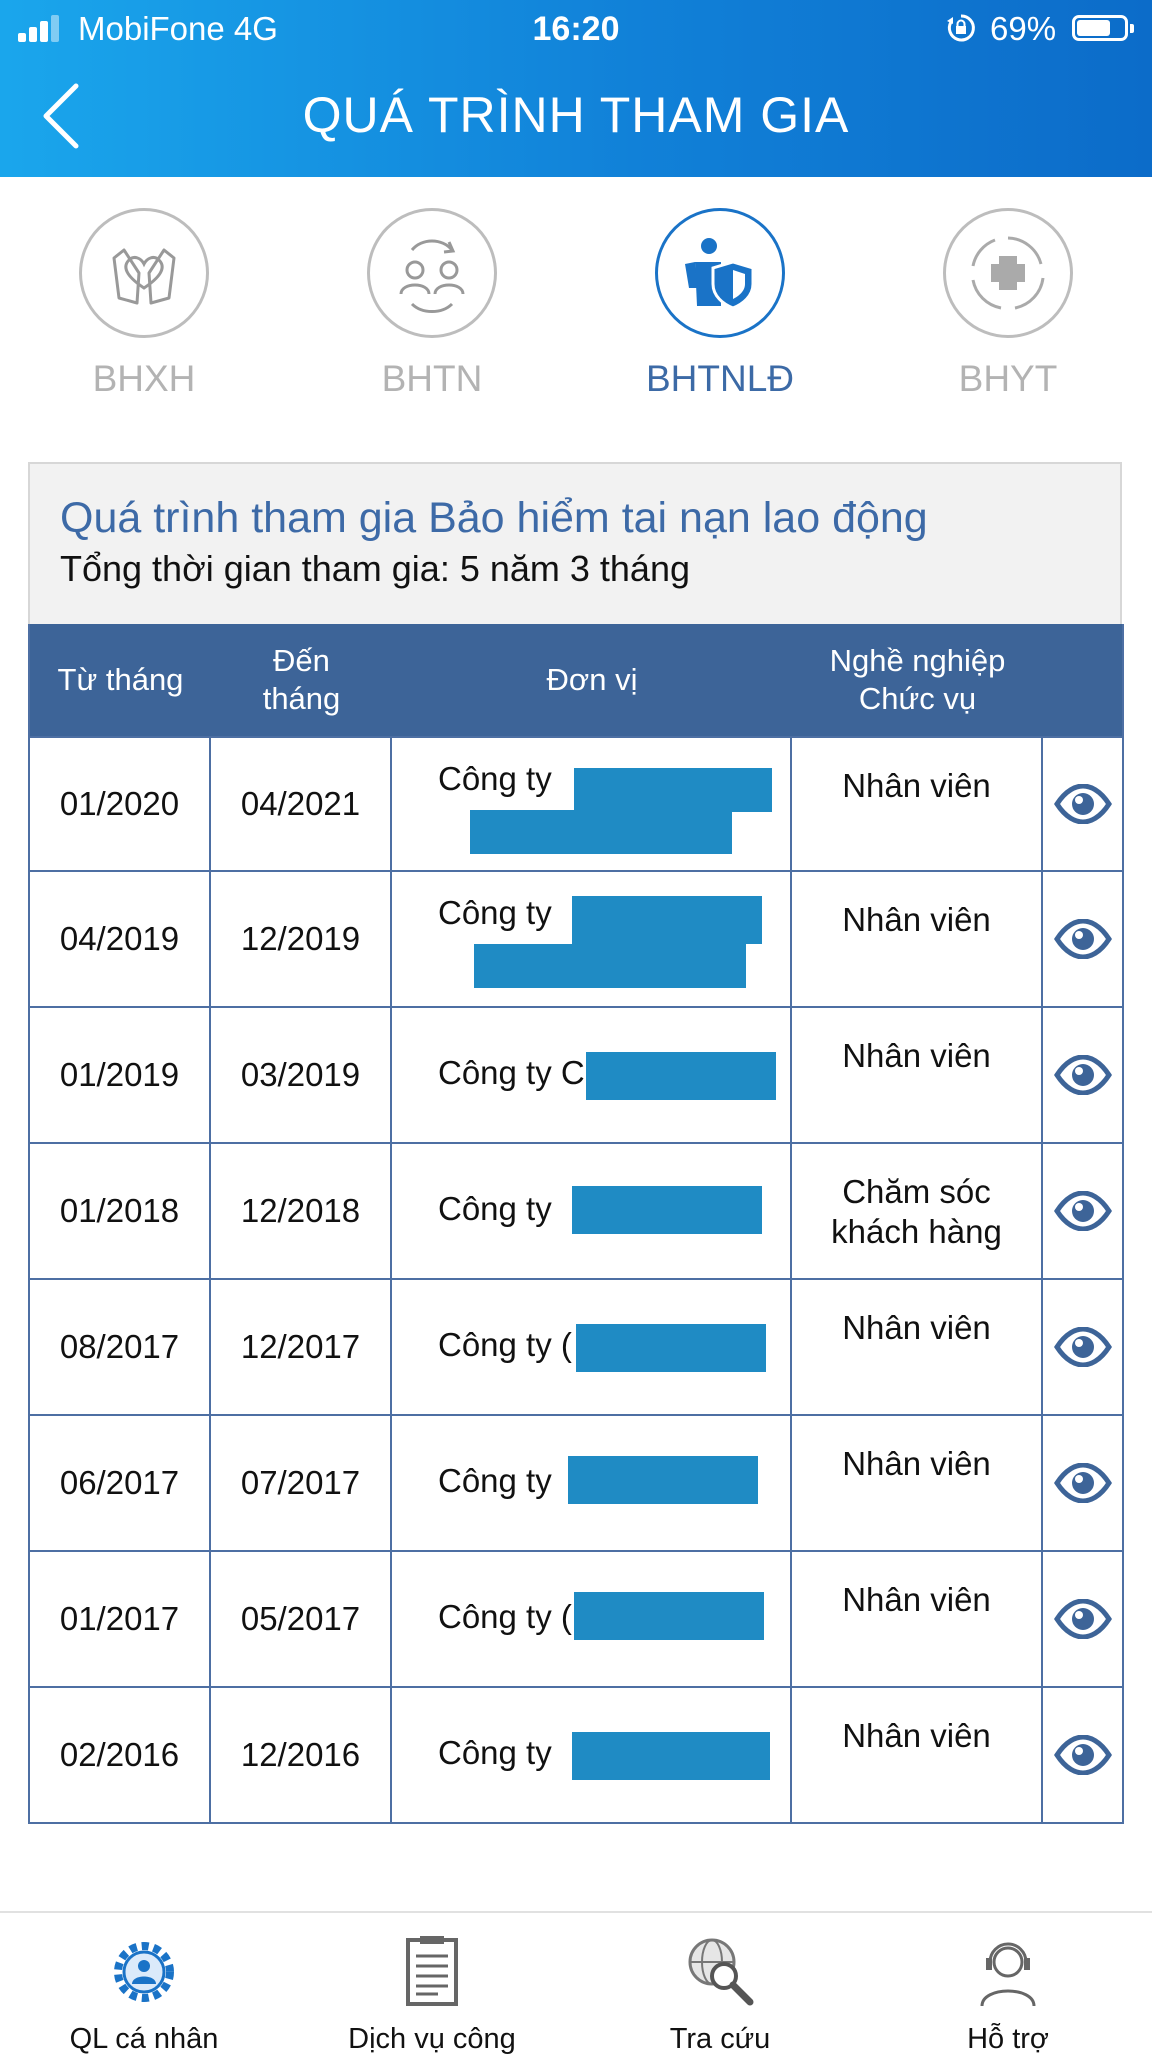  What do you see at coordinates (1008, 378) in the screenshot?
I see `tab-label: BHYT` at bounding box center [1008, 378].